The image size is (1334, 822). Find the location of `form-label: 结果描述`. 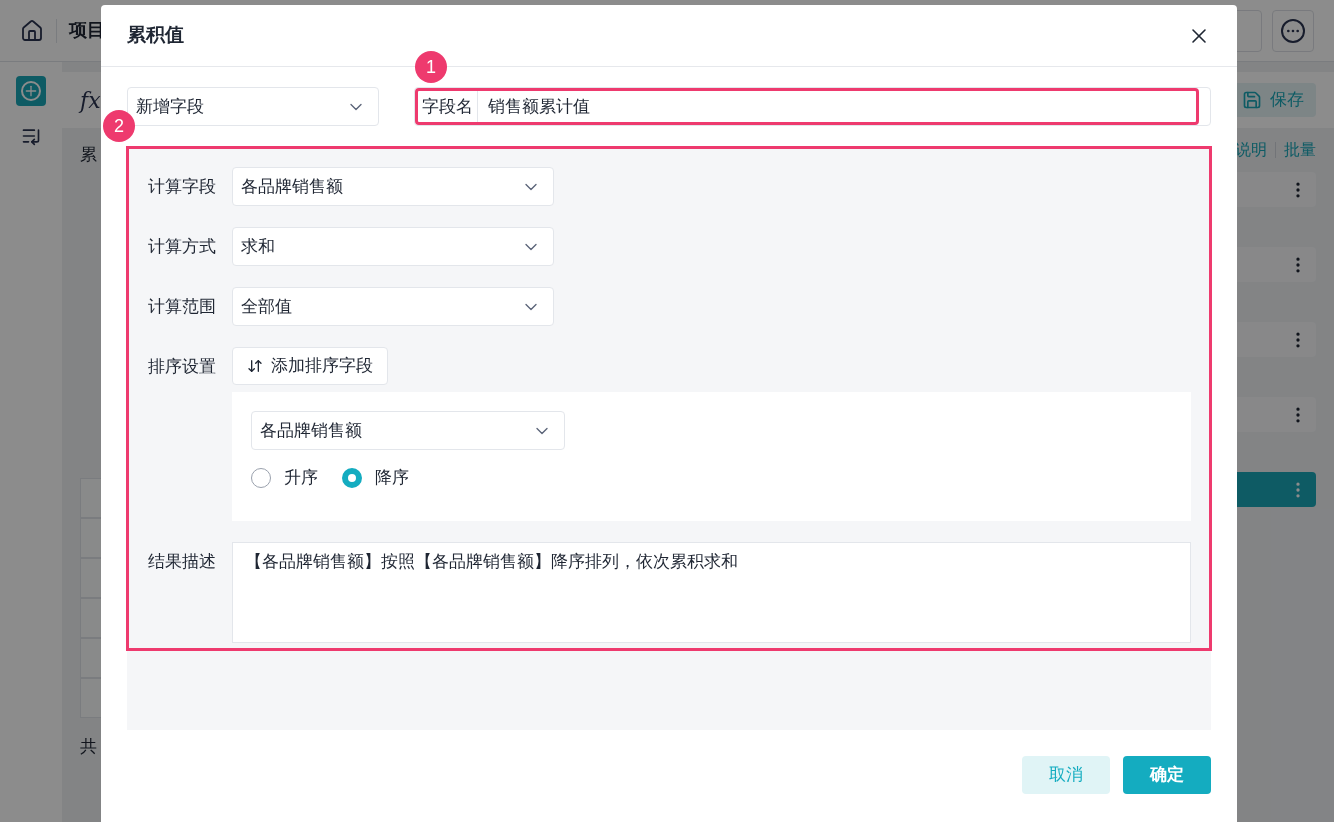

form-label: 结果描述 is located at coordinates (182, 562).